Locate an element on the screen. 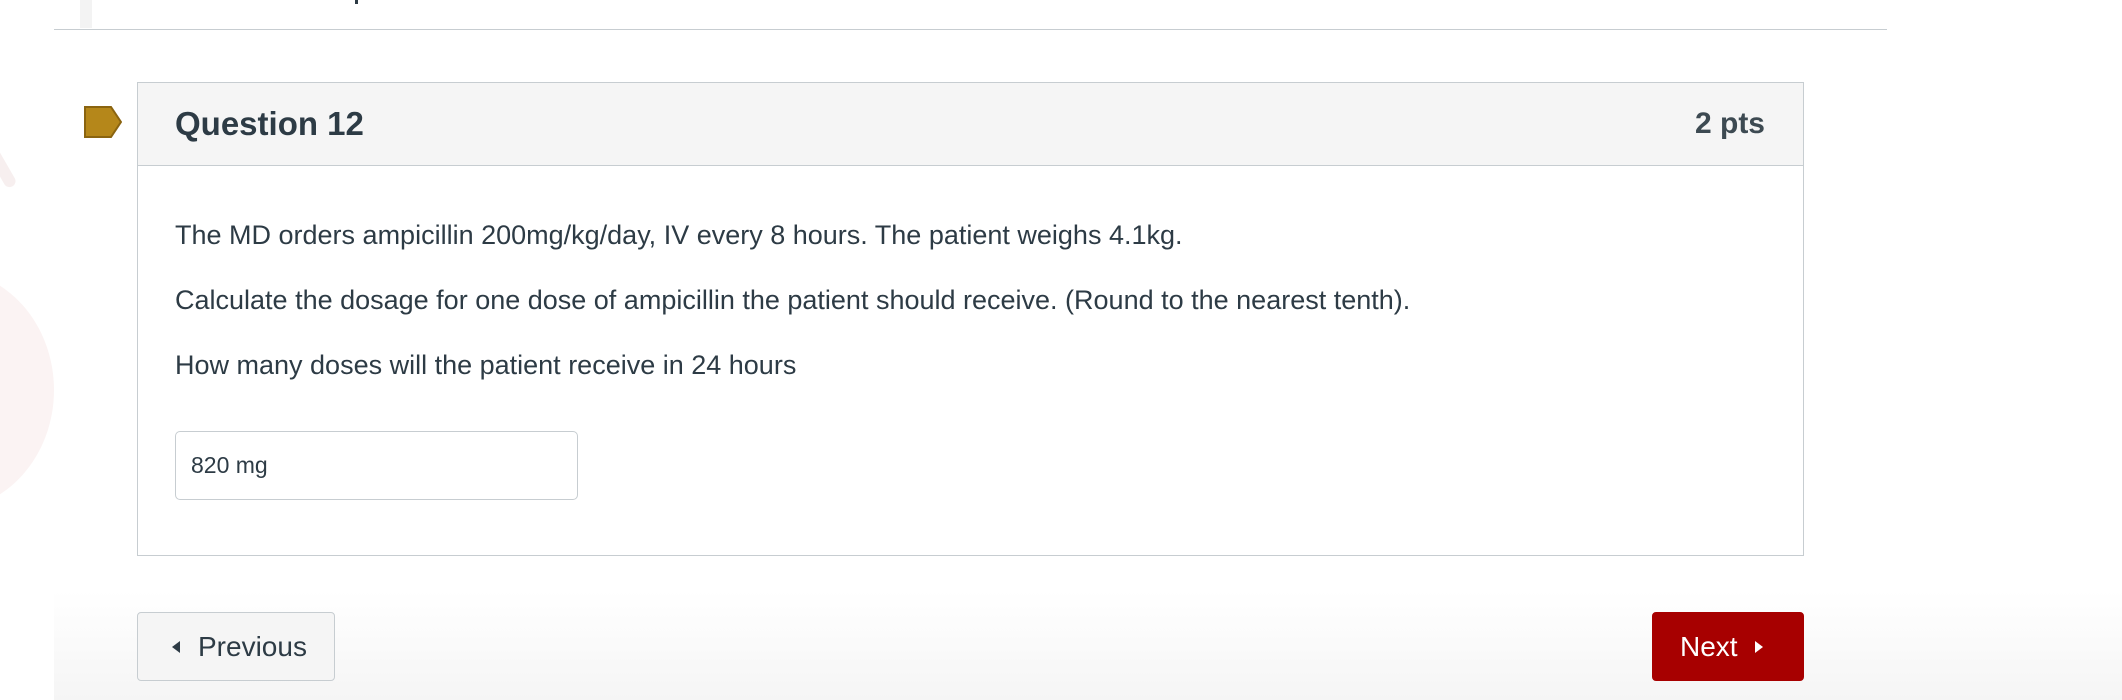 This screenshot has width=2122, height=700. divider is located at coordinates (970, 29).